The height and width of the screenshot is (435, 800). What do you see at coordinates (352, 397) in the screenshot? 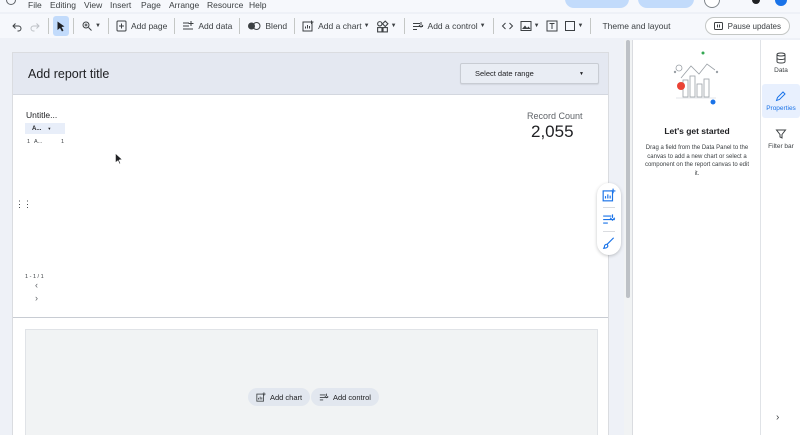
I see `add-control-chip-label: Add control` at bounding box center [352, 397].